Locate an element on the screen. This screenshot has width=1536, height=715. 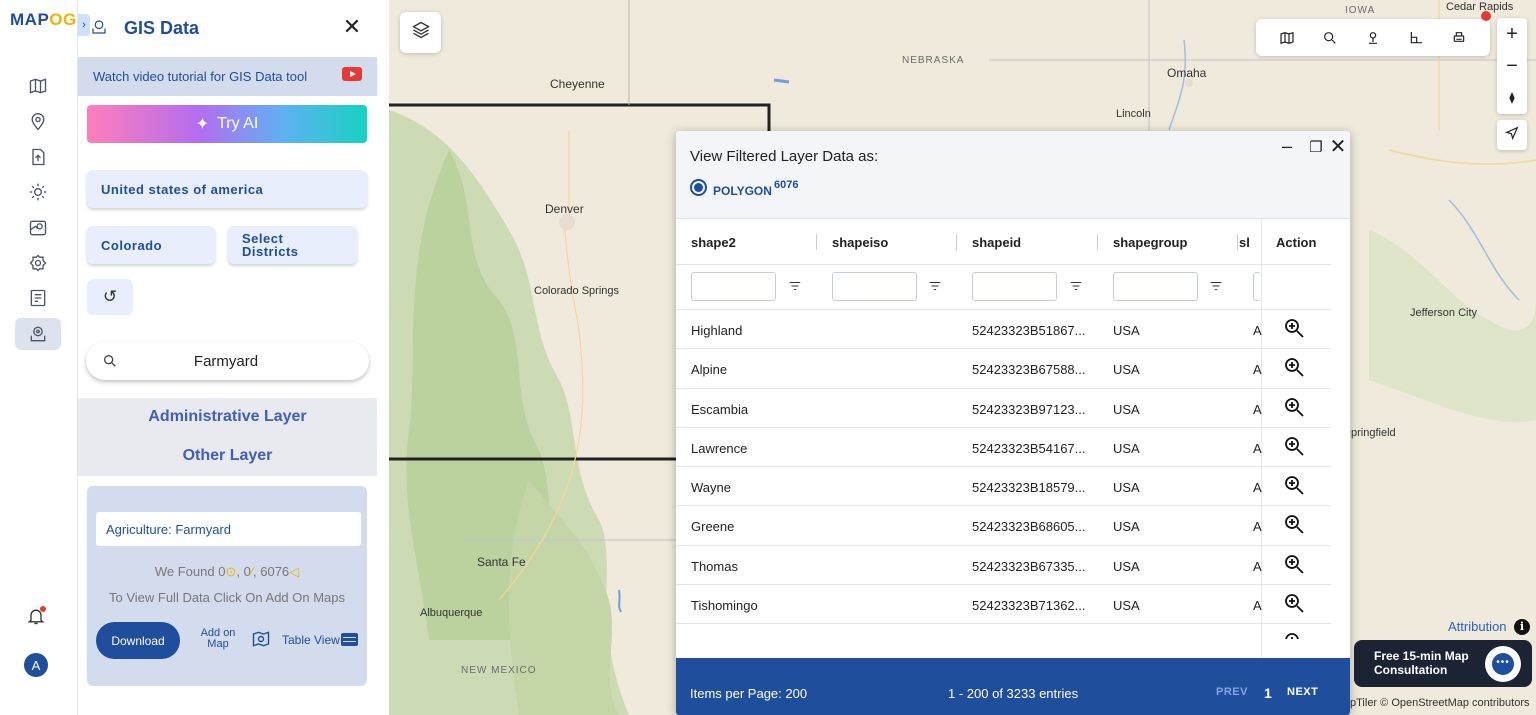
attribution-link: Attribution is located at coordinates (1477, 626).